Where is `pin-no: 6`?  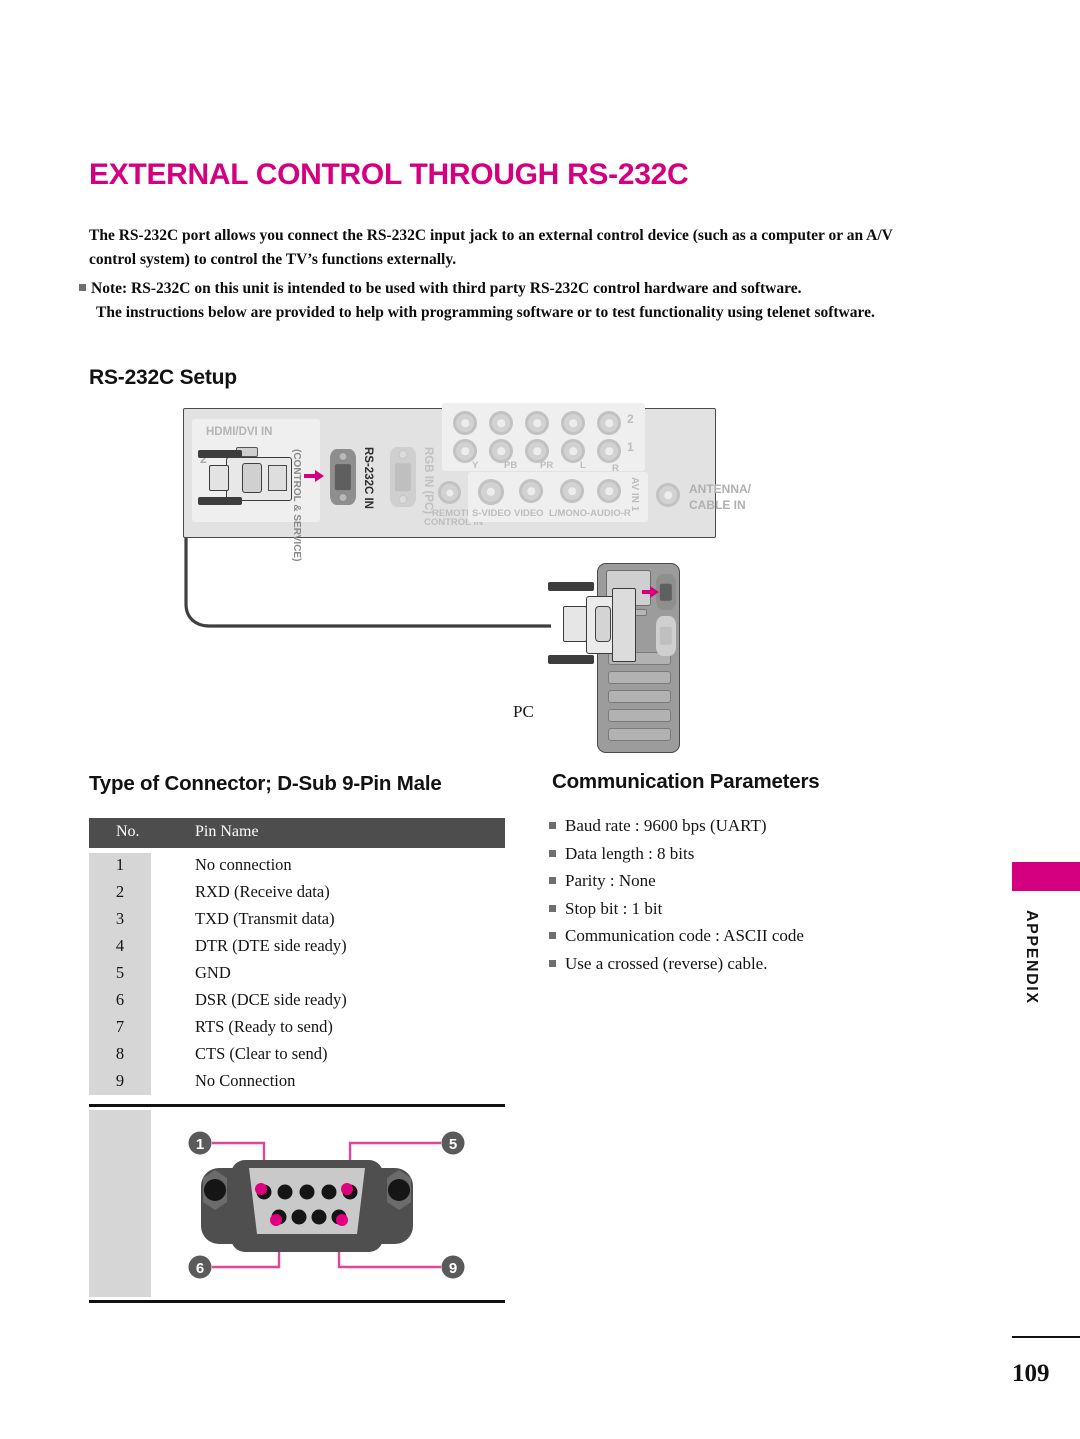 pin-no: 6 is located at coordinates (120, 999).